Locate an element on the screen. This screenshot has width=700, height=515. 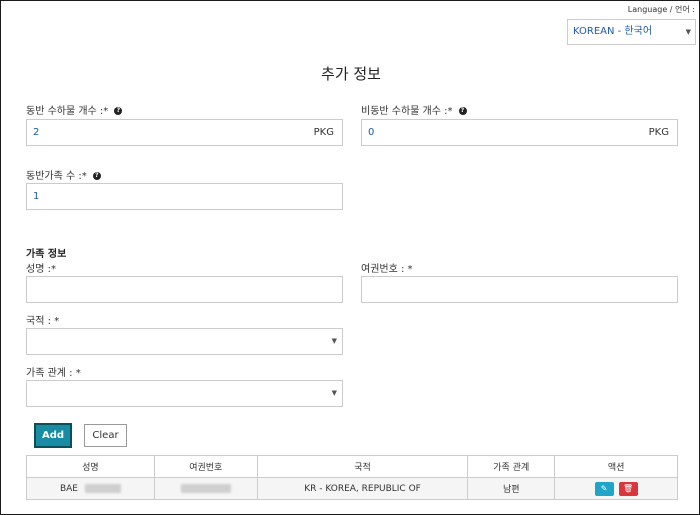
table-row: BAE KR - KOREA, REPUBLIC OF 남편 ✎ 🗑 is located at coordinates (352, 488).